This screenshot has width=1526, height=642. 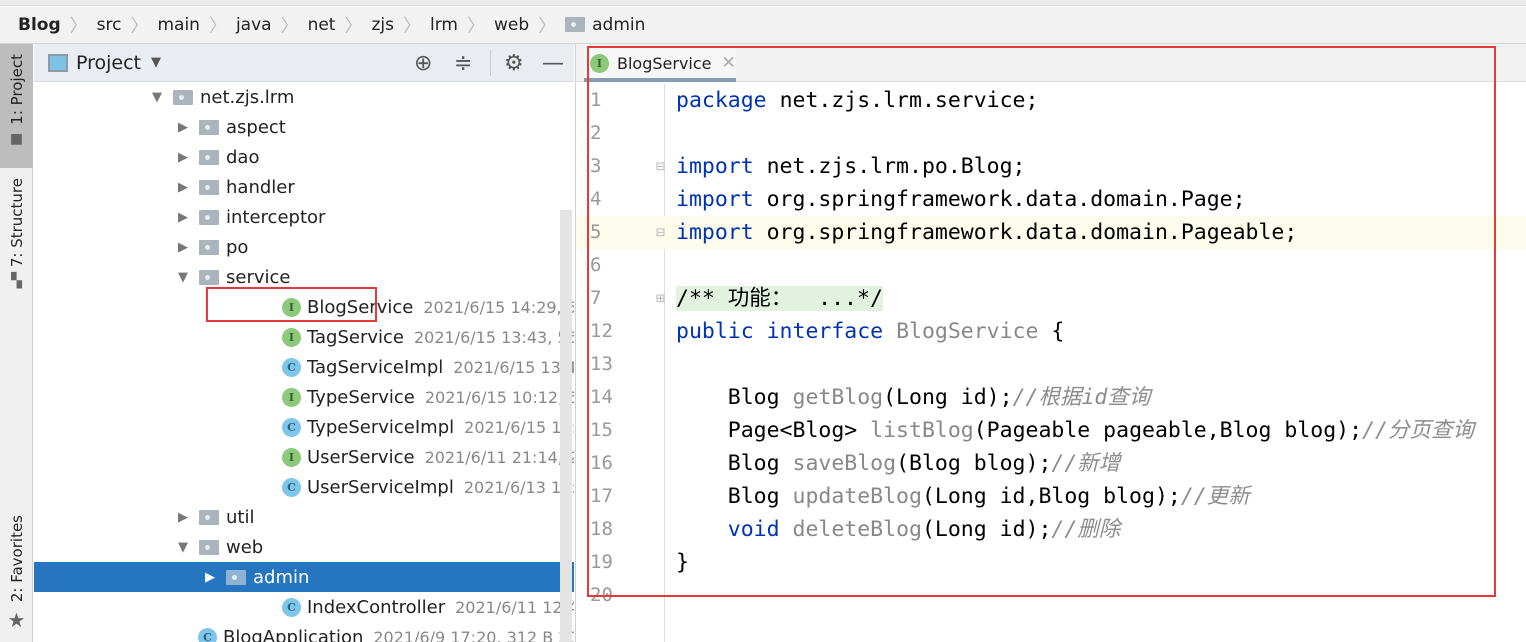 I want to click on tree-item: I TypeService 2021/6/15 10:12, 551 B Tod, so click(x=304, y=397).